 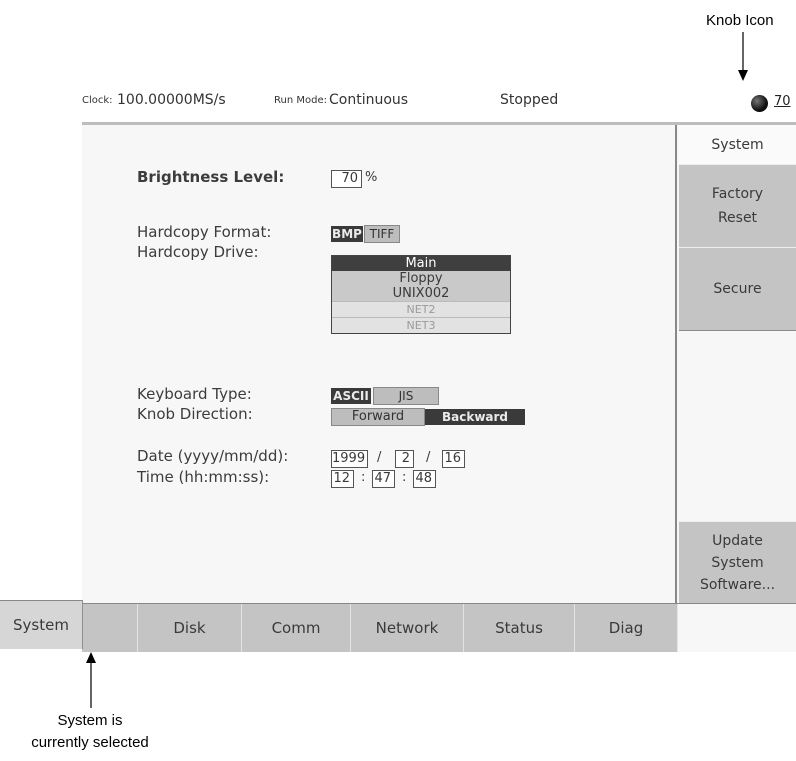 What do you see at coordinates (453, 459) in the screenshot?
I see `date-day-input: 16` at bounding box center [453, 459].